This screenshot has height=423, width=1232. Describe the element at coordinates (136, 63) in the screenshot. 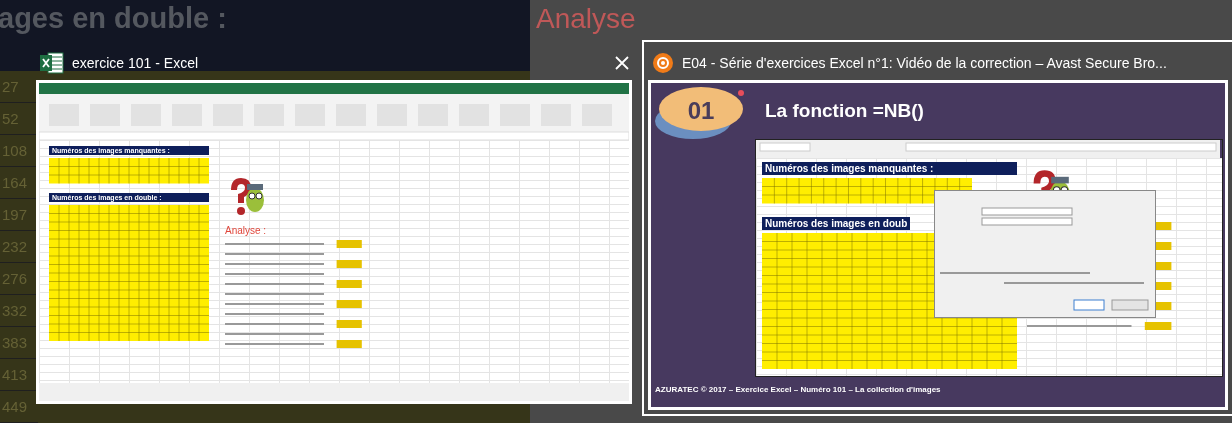

I see `window-title: exercice 101 - Excel` at that location.